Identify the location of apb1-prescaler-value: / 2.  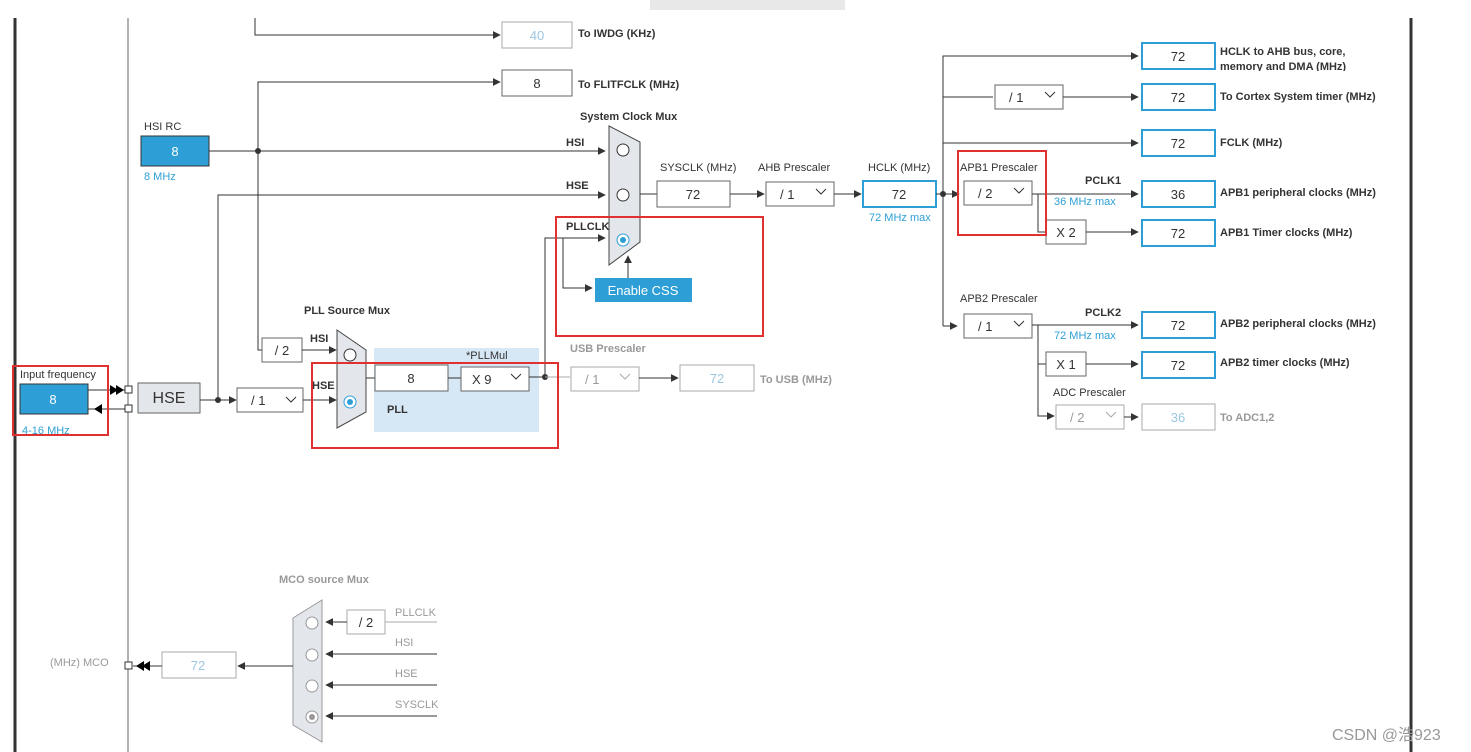
(985, 193).